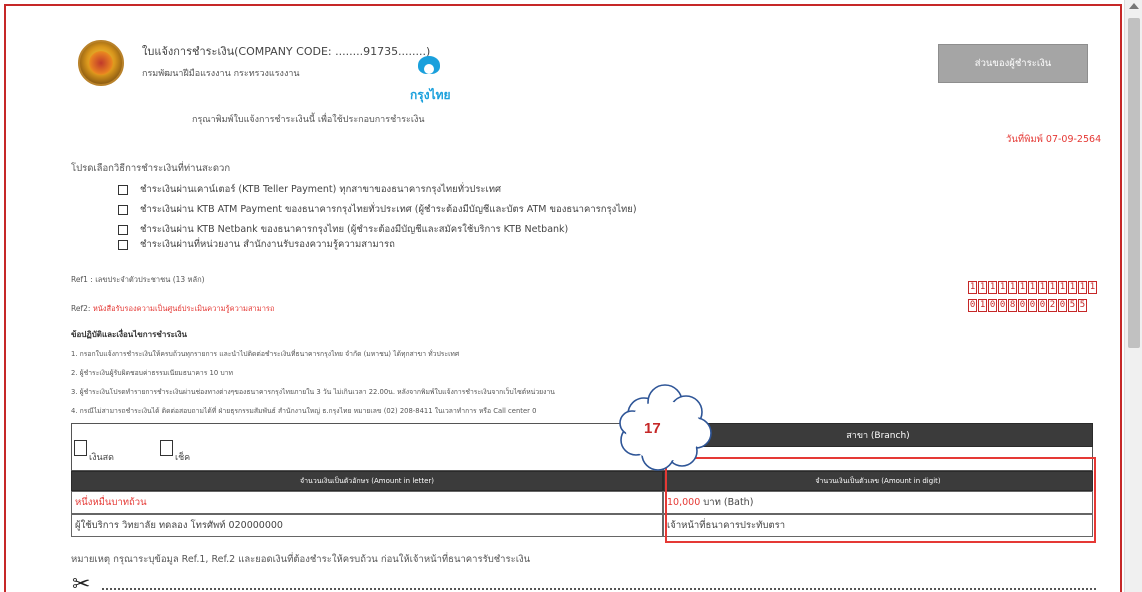  What do you see at coordinates (166, 448) in the screenshot?
I see `cheque-checkbox` at bounding box center [166, 448].